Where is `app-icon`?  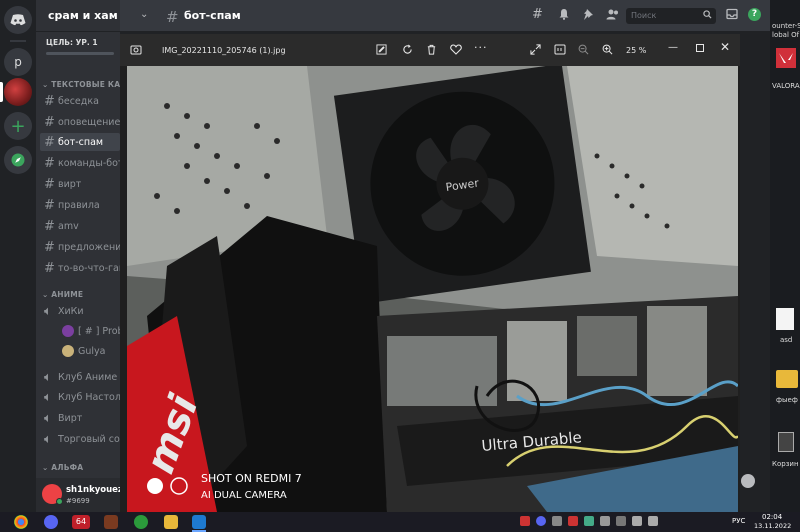 app-icon is located at coordinates (111, 522).